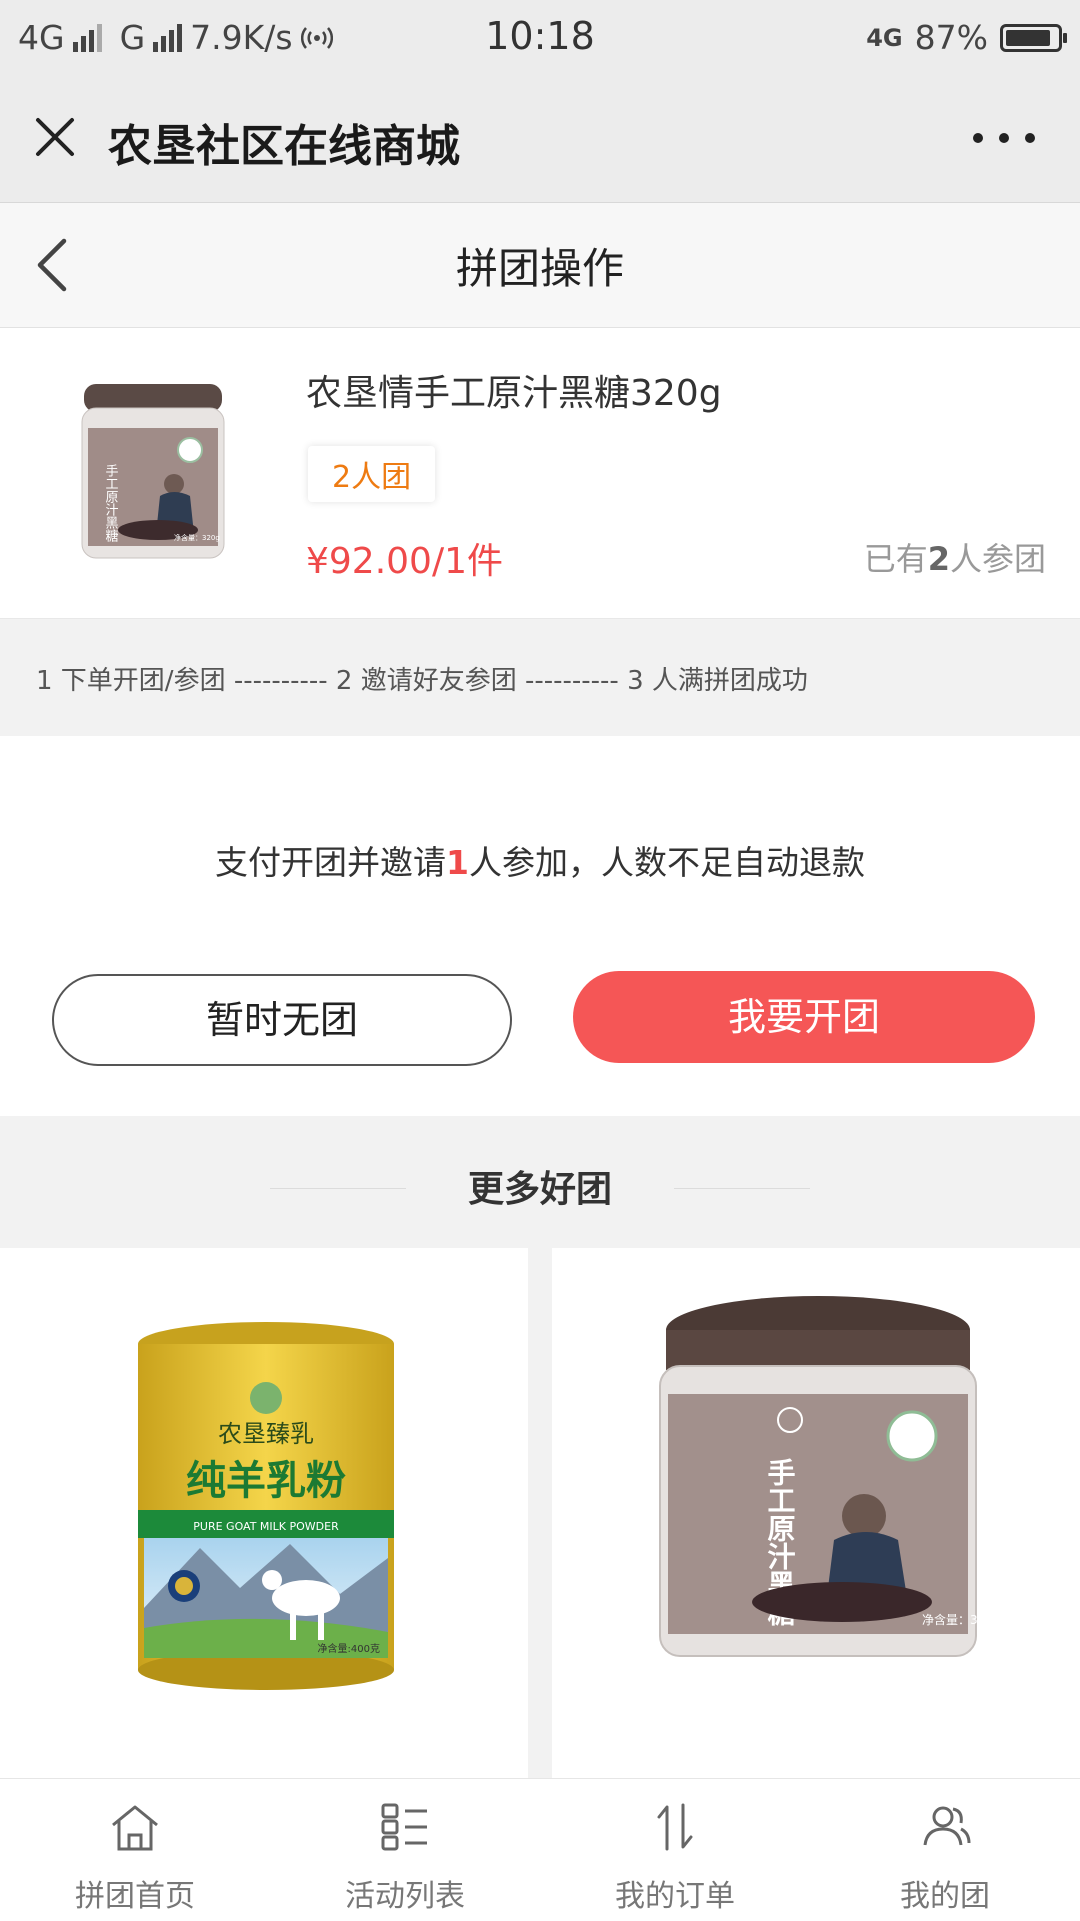 This screenshot has width=1080, height=1921. Describe the element at coordinates (266, 1526) in the screenshot. I see `svg-text: PURE GOAT MILK POWDER` at that location.